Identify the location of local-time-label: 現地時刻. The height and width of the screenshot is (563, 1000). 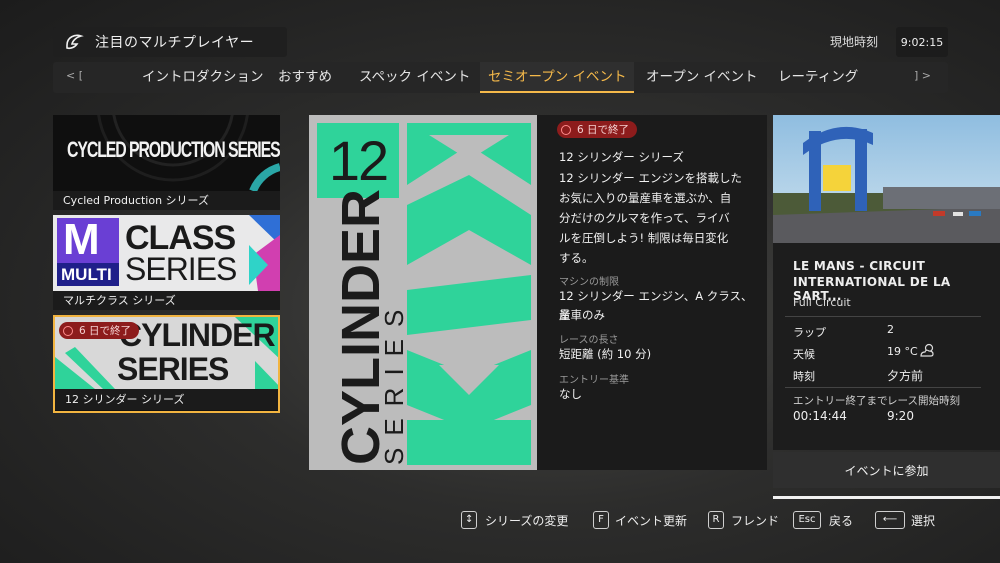
(854, 42).